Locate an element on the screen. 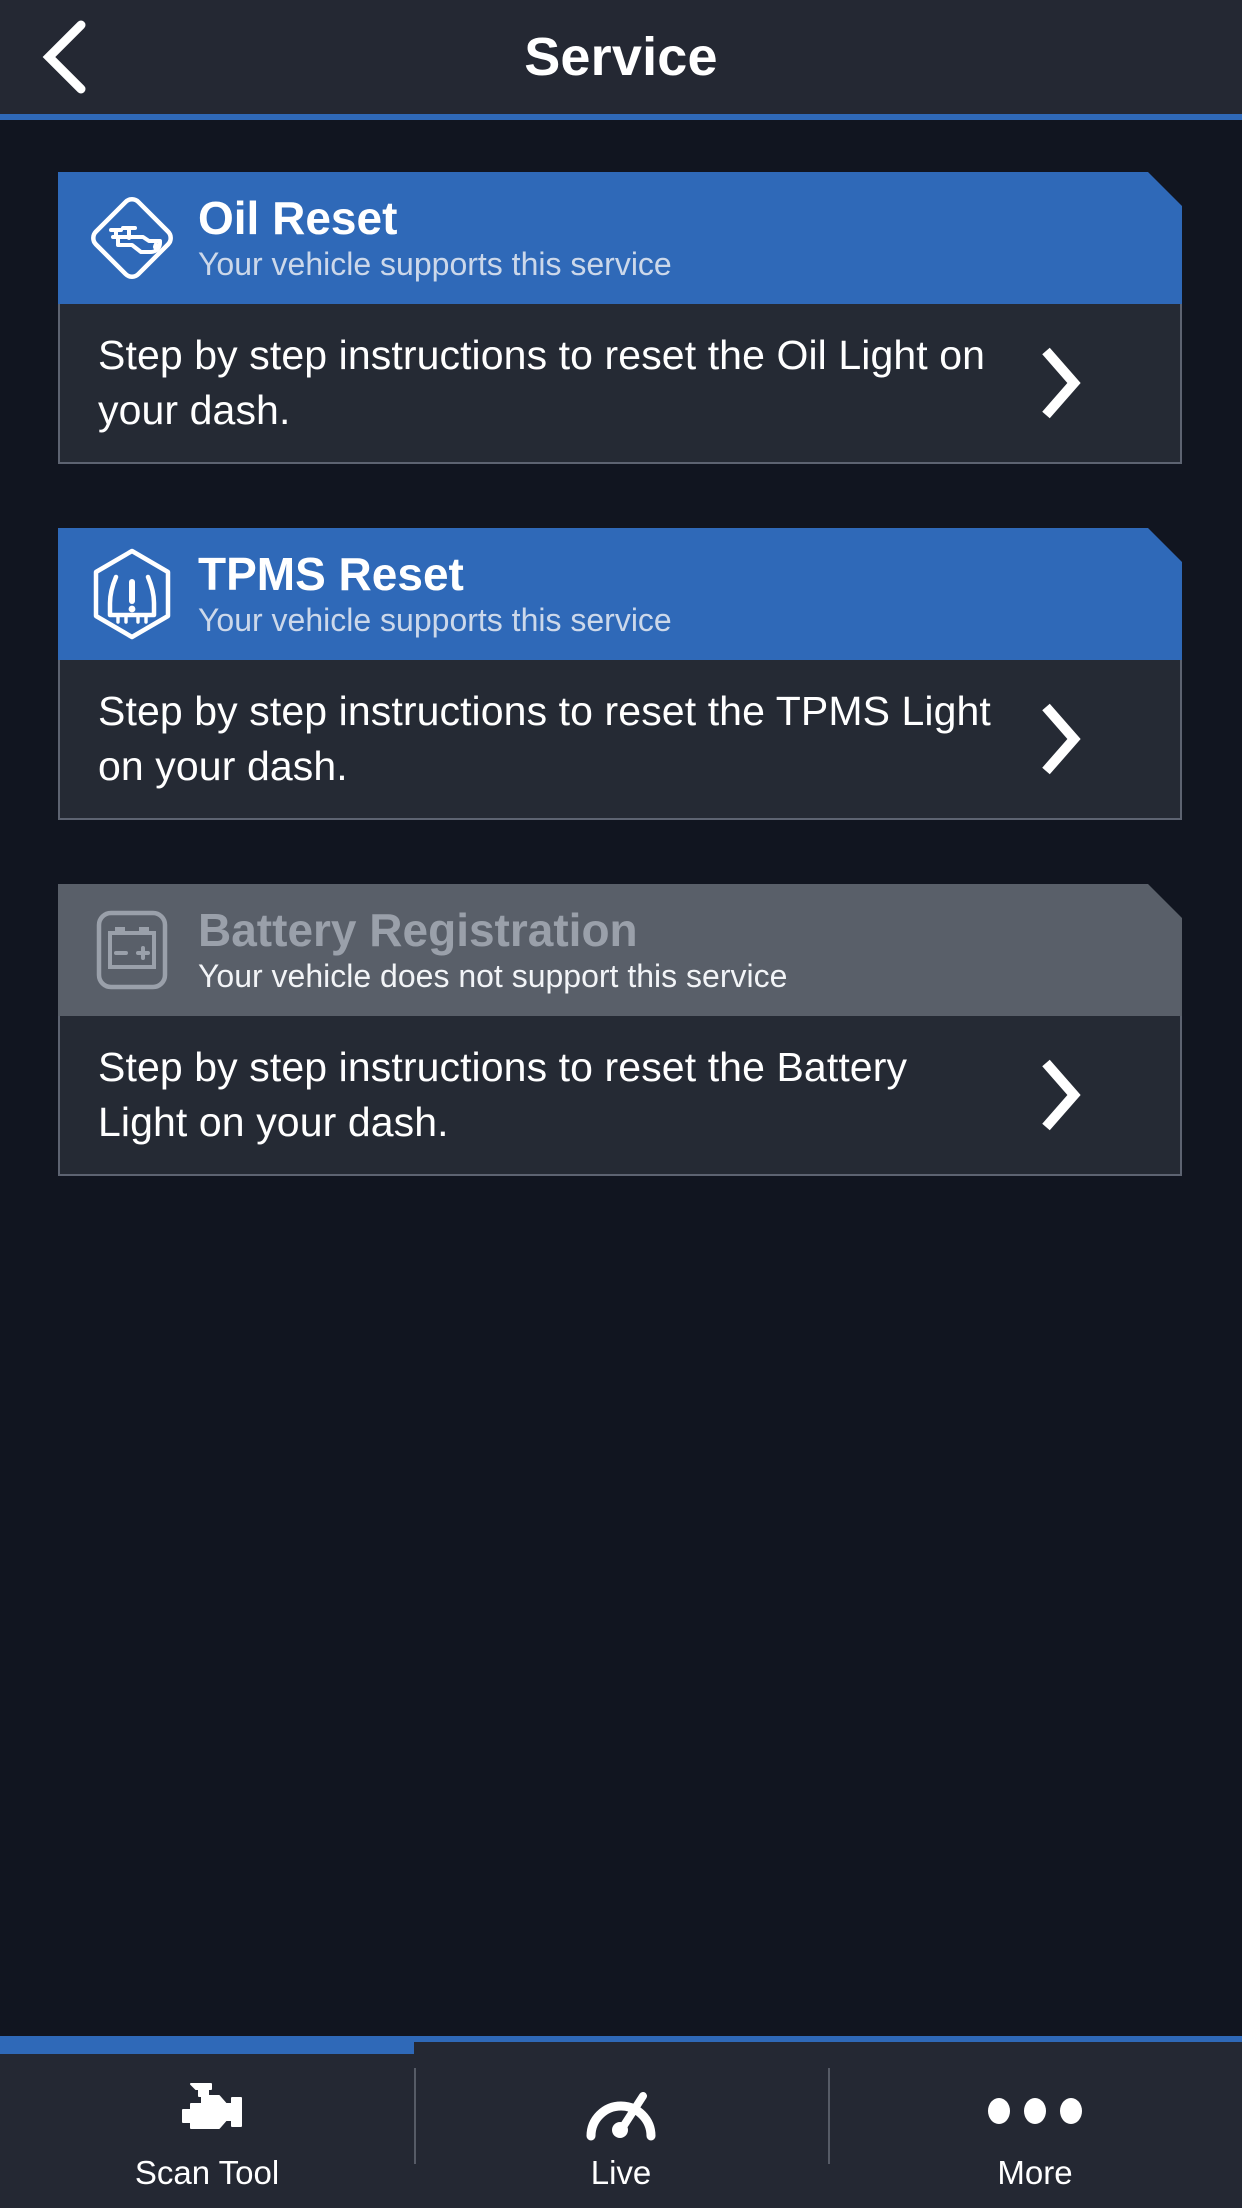 Image resolution: width=1242 pixels, height=2208 pixels. tab-more: More is located at coordinates (1035, 2131).